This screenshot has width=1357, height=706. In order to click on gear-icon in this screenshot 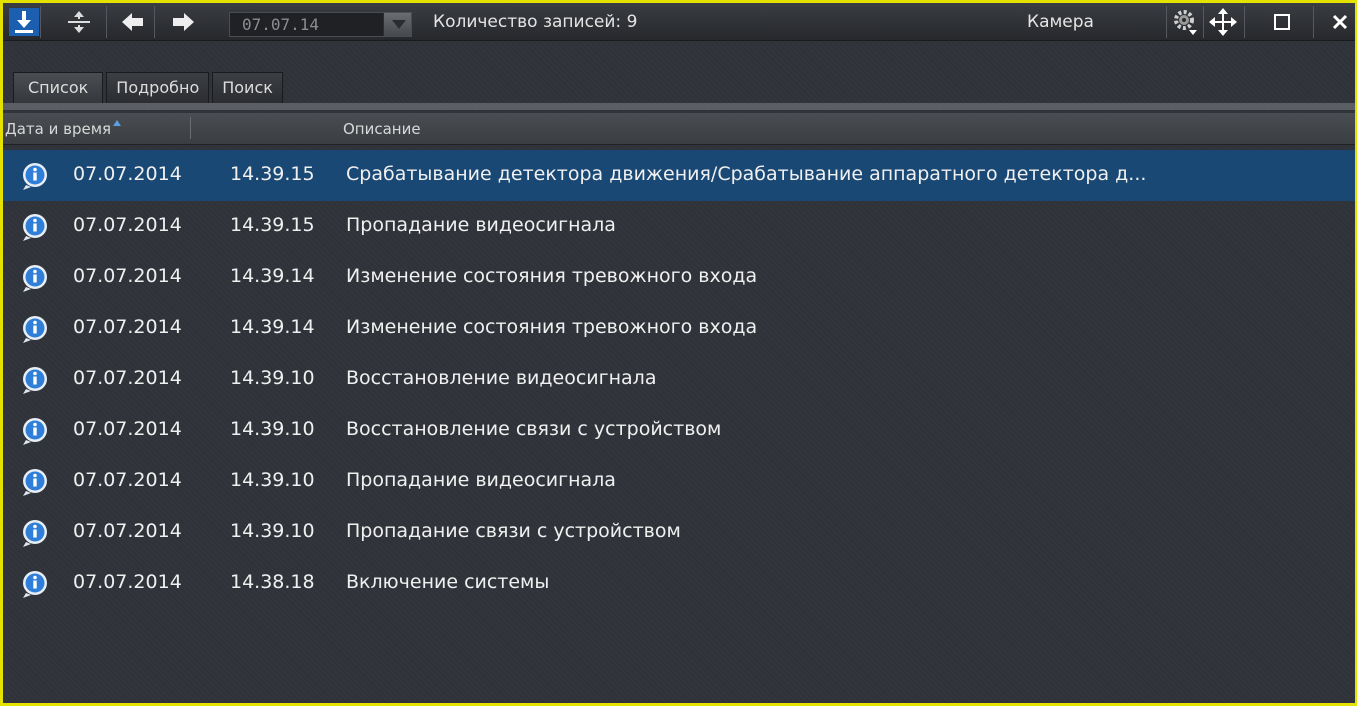, I will do `click(1185, 22)`.